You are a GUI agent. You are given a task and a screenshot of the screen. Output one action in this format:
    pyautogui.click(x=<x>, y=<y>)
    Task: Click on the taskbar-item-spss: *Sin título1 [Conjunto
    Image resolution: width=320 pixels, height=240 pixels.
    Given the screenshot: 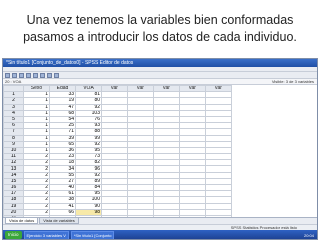 What is the action you would take?
    pyautogui.click(x=92, y=234)
    